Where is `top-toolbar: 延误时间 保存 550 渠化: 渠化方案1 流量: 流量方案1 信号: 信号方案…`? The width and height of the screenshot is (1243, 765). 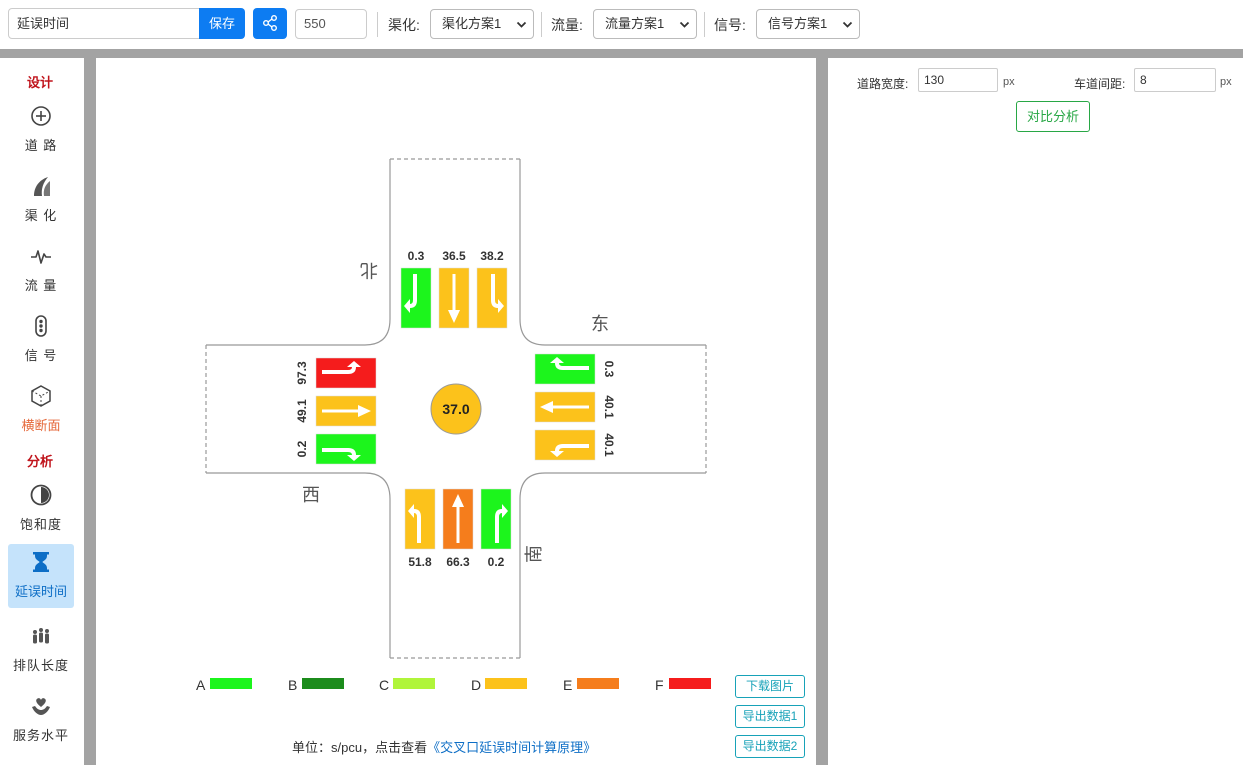 top-toolbar: 延误时间 保存 550 渠化: 渠化方案1 流量: 流量方案1 信号: 信号方案… is located at coordinates (621, 24).